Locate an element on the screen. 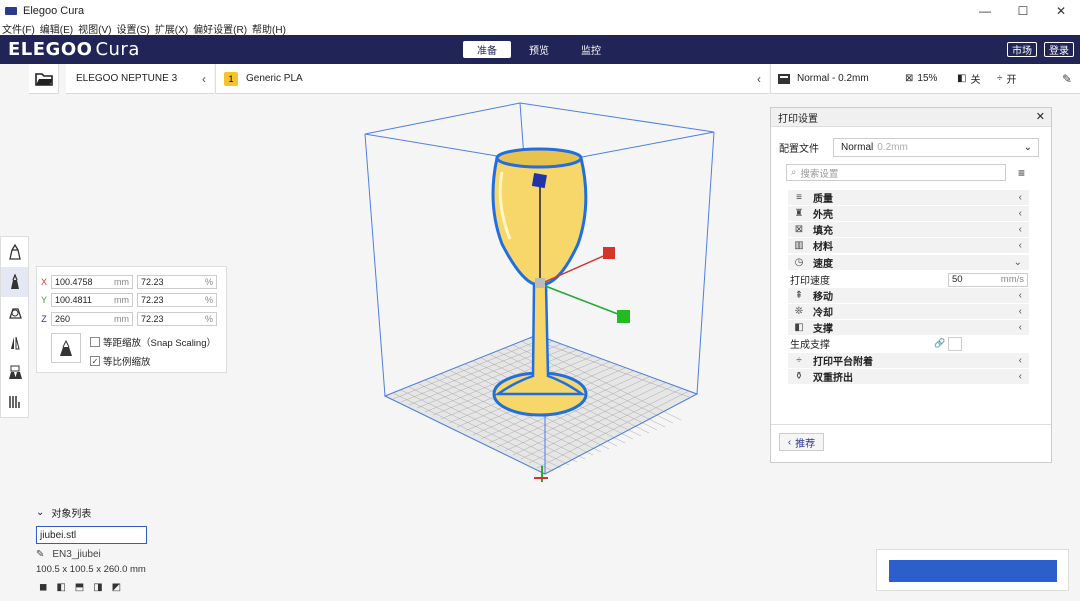 The image size is (1080, 601). close-icon: ✕ is located at coordinates (1040, 116).